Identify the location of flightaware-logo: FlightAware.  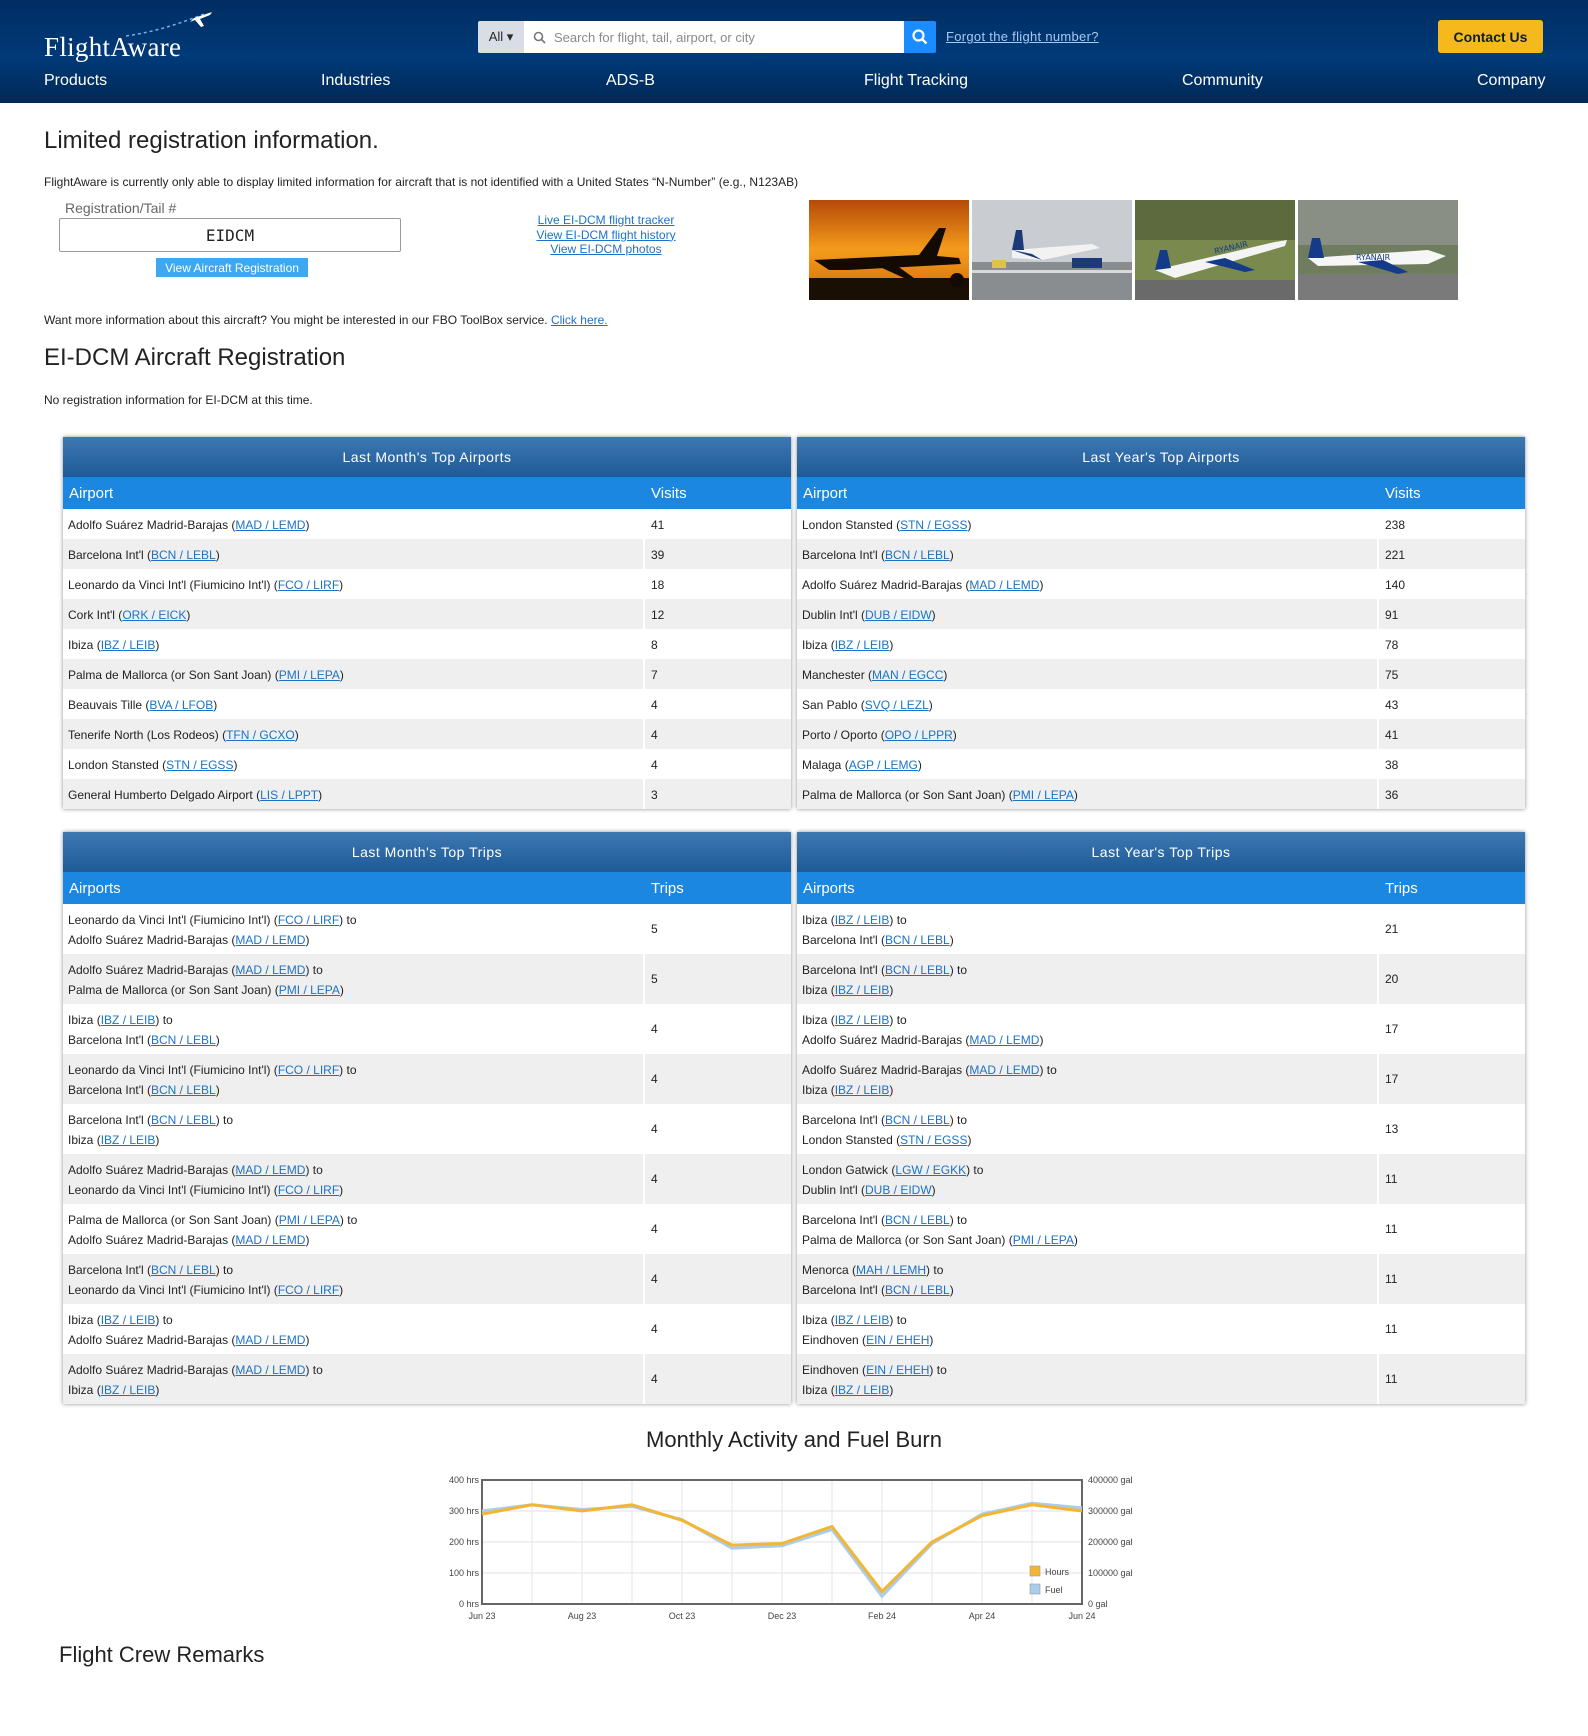
(128, 36).